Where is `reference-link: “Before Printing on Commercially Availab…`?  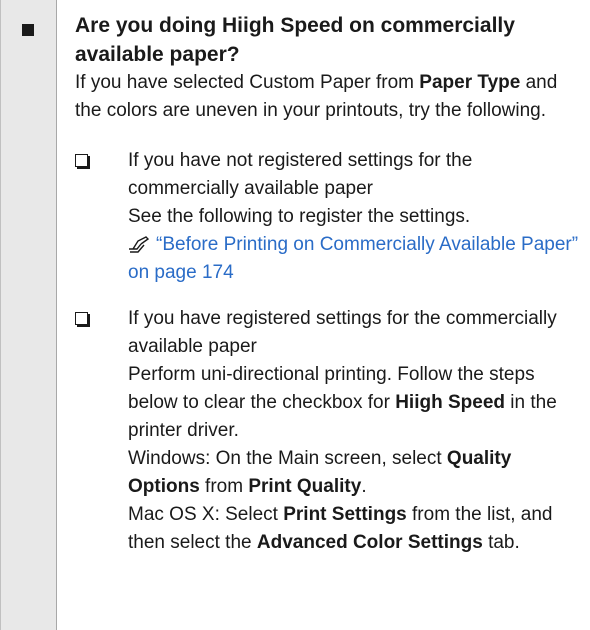
reference-link: “Before Printing on Commercially Availab… is located at coordinates (355, 259).